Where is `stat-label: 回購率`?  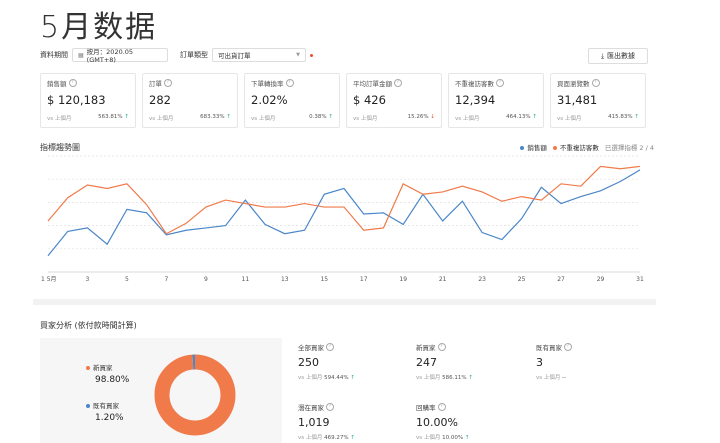
stat-label: 回購率 is located at coordinates (426, 408).